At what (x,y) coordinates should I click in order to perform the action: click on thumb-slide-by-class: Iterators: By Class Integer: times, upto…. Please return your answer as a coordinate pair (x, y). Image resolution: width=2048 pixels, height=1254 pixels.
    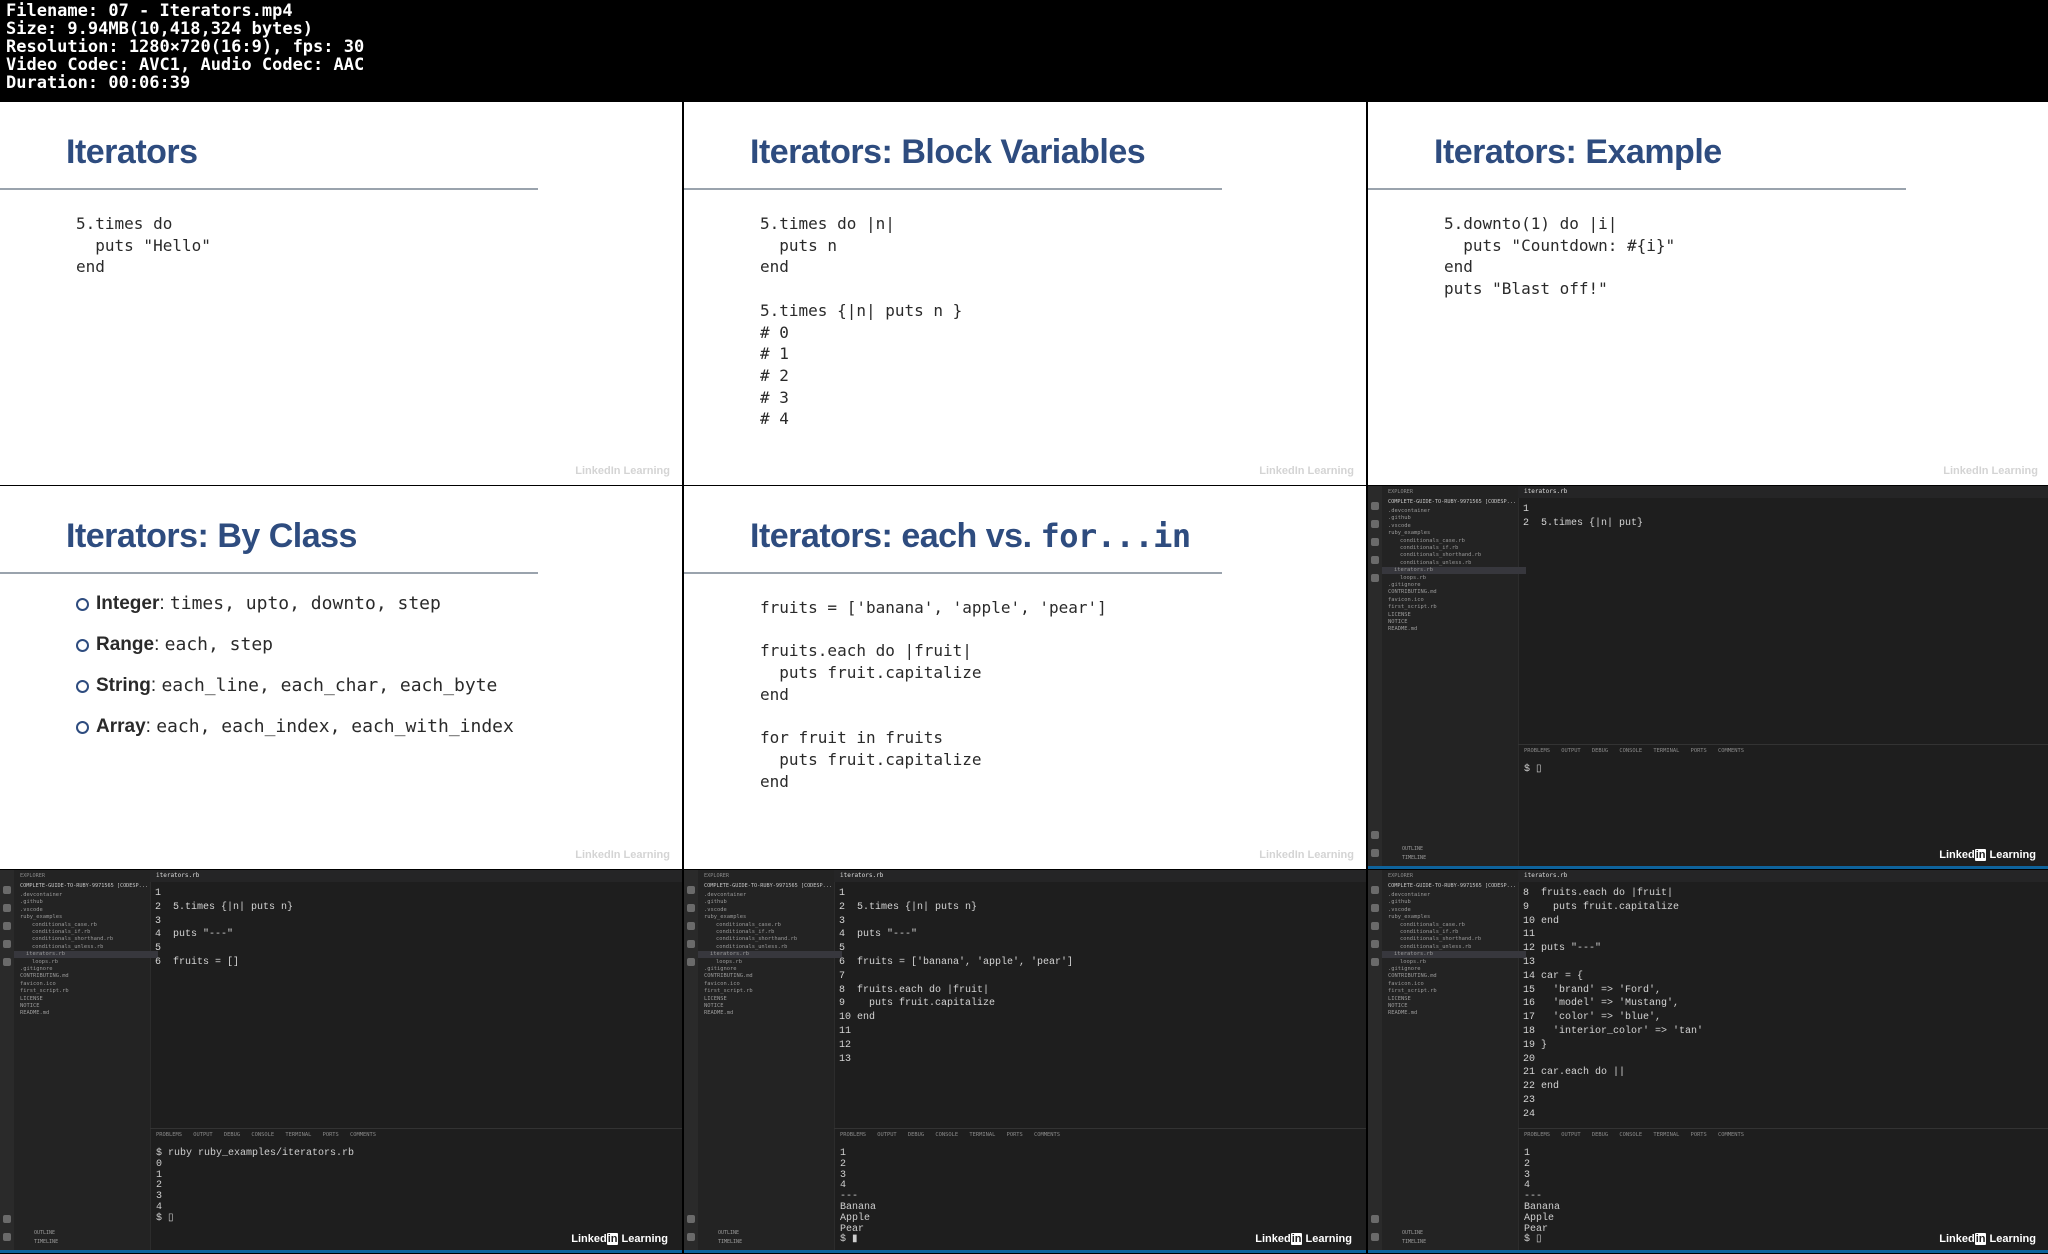
    Looking at the image, I should click on (341, 677).